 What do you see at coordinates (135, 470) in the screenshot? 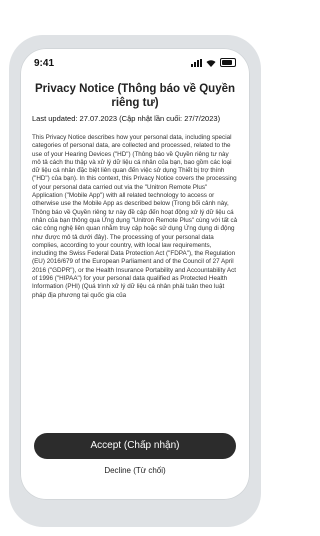
I see `decline-button: Decline (Từ chối)` at bounding box center [135, 470].